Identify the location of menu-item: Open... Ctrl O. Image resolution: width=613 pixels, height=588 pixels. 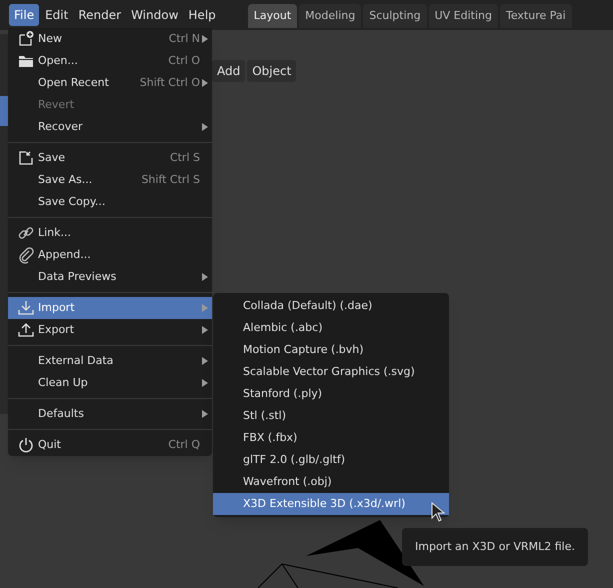
(110, 61).